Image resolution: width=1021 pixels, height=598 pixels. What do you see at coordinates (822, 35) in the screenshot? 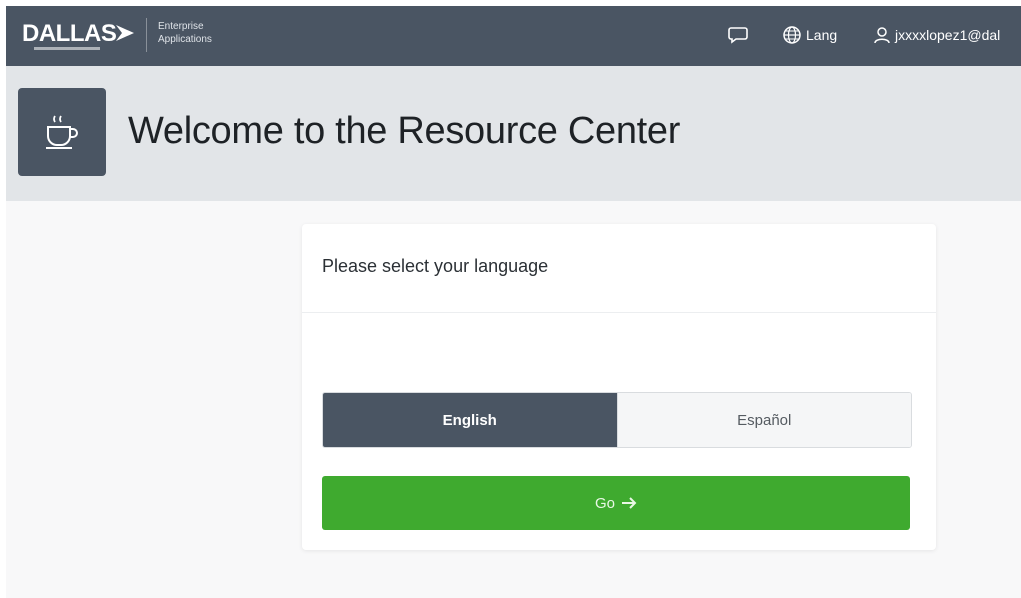
I see `language-menu-label: Lang` at bounding box center [822, 35].